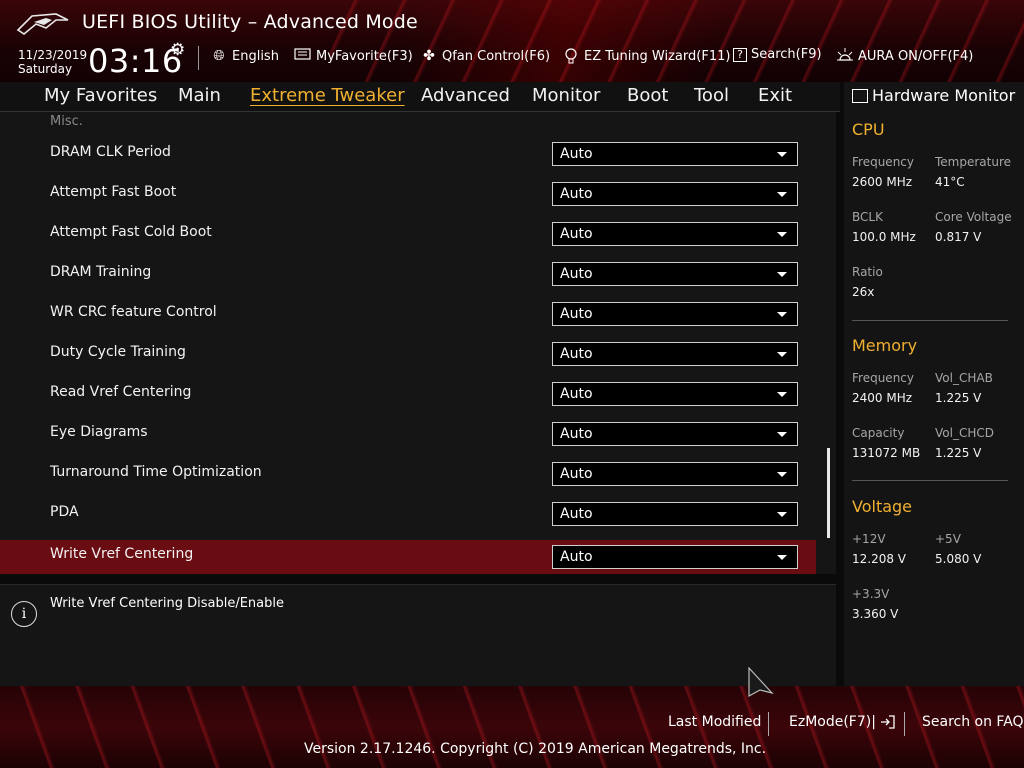  What do you see at coordinates (113, 192) in the screenshot?
I see `setting-label: Attempt Fast Boot` at bounding box center [113, 192].